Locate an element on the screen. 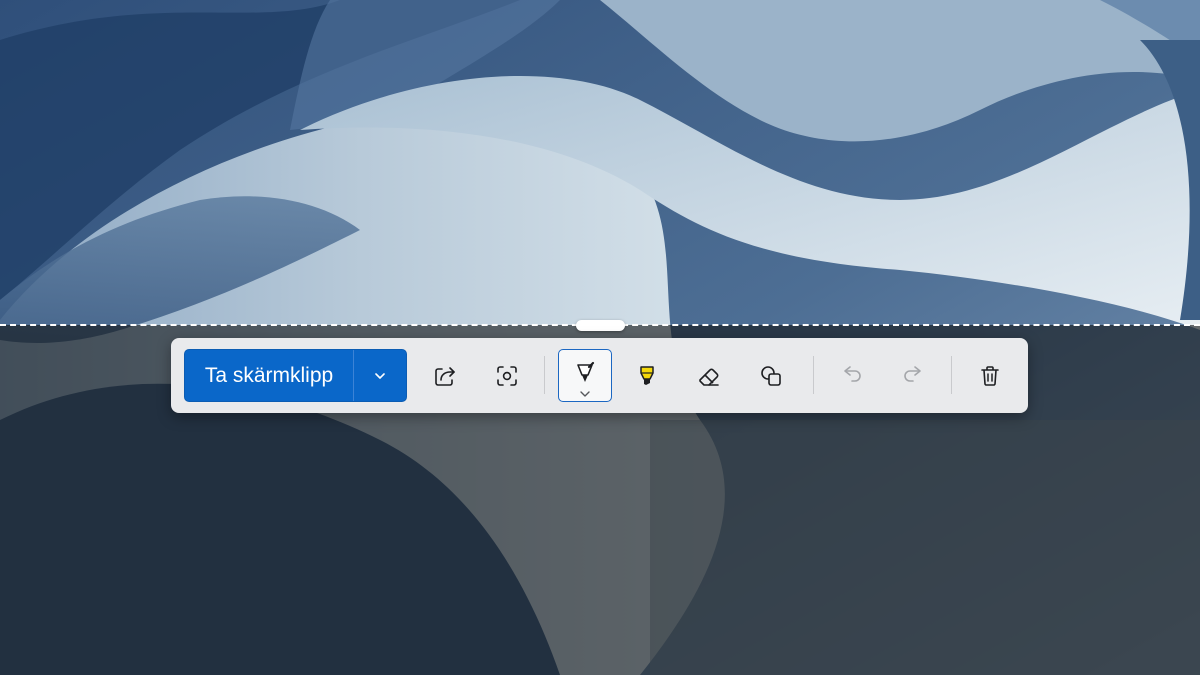  trash-icon is located at coordinates (990, 375).